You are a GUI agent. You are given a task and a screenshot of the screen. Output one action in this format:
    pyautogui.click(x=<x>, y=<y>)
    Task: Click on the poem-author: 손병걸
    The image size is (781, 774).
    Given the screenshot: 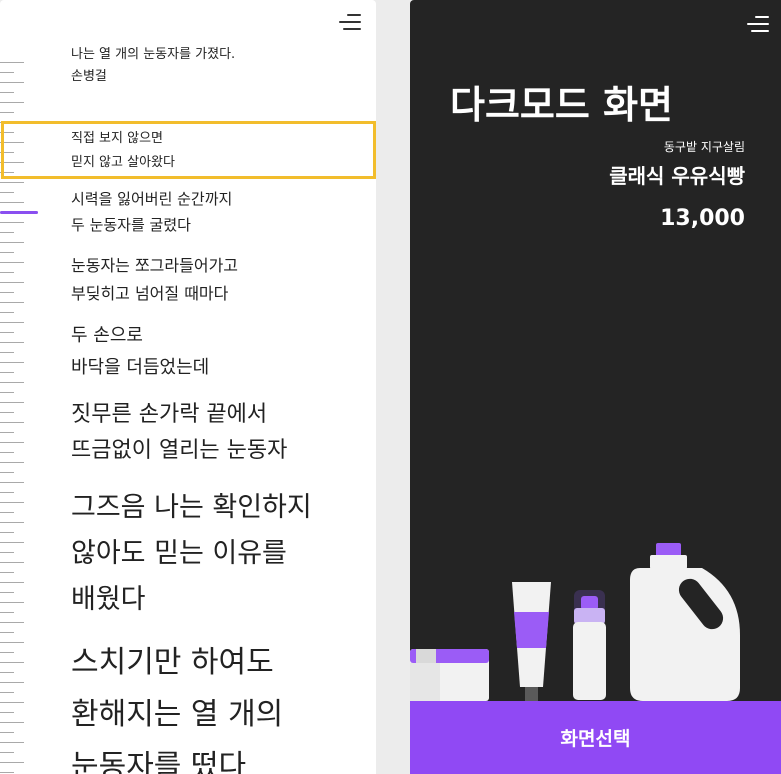 What is the action you would take?
    pyautogui.click(x=89, y=76)
    